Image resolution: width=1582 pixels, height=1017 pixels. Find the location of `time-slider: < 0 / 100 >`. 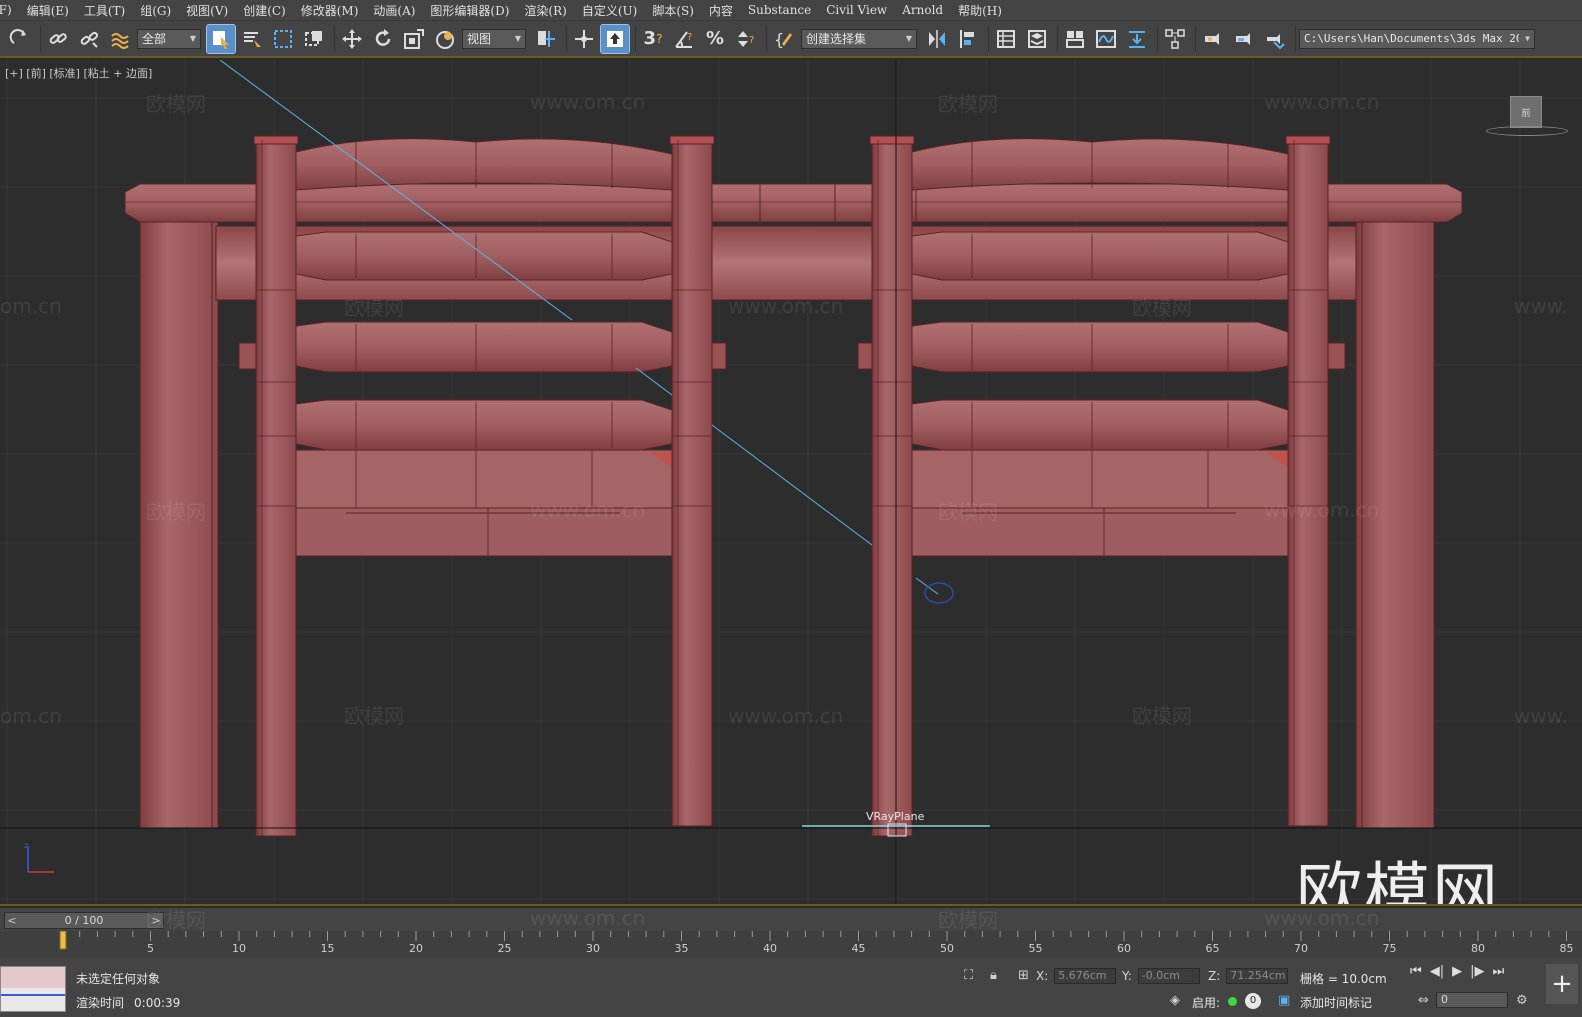

time-slider: < 0 / 100 > is located at coordinates (84, 920).